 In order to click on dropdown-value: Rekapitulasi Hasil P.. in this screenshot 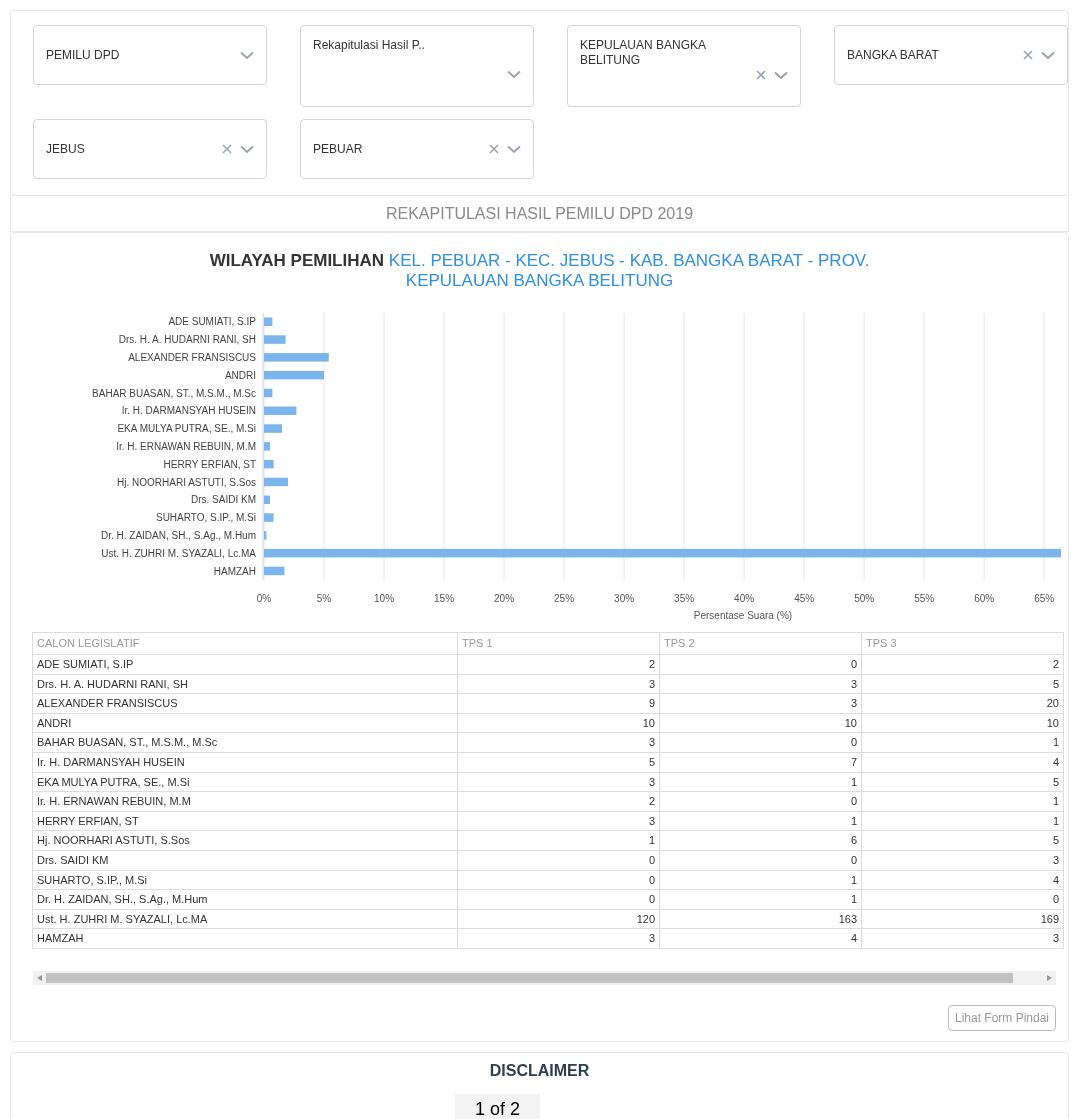, I will do `click(369, 45)`.